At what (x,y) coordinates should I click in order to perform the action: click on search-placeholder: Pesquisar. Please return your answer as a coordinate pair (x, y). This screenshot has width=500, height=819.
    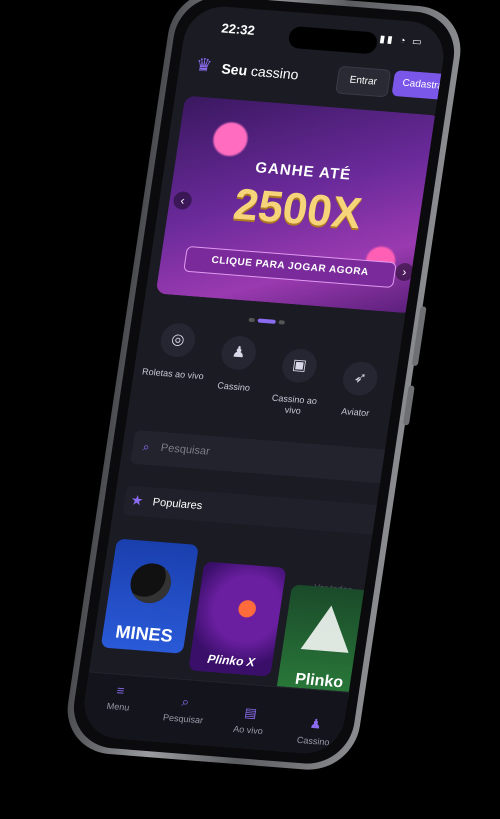
    Looking at the image, I should click on (185, 449).